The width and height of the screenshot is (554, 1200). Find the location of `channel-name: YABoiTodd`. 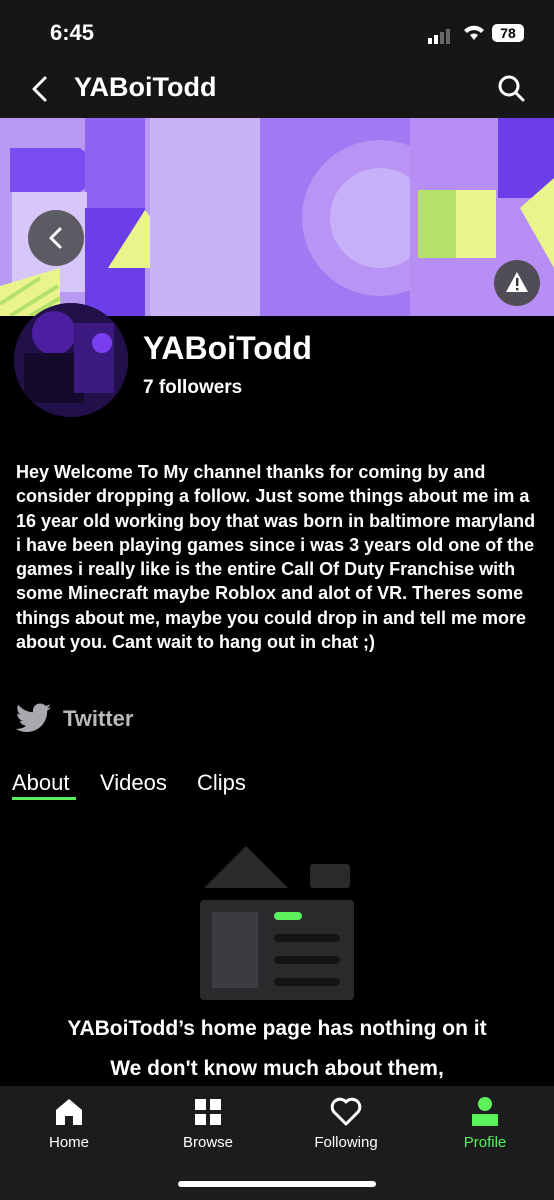

channel-name: YABoiTodd is located at coordinates (227, 348).